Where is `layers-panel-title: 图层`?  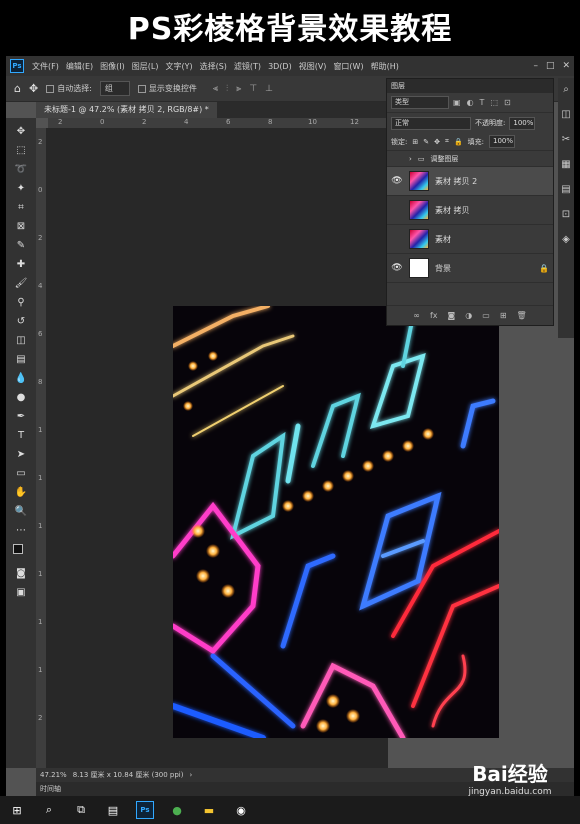
layers-panel-title: 图层 is located at coordinates (470, 86).